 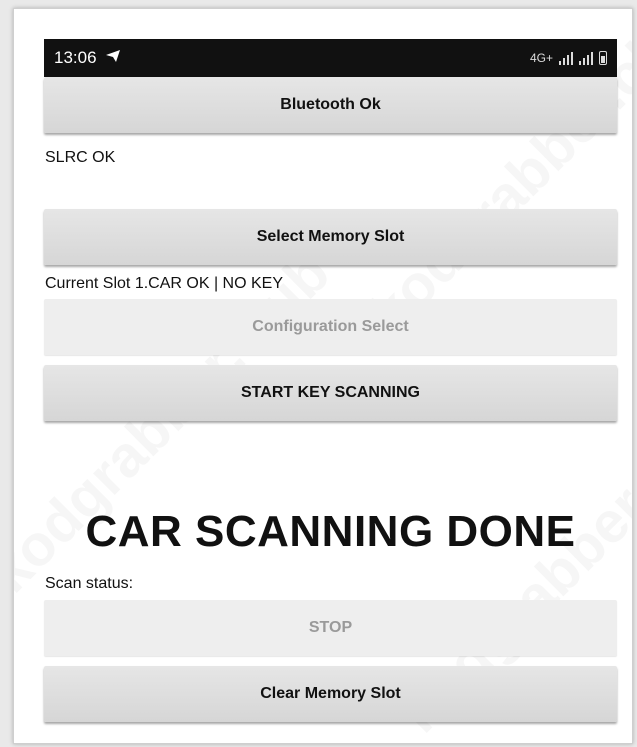 What do you see at coordinates (541, 58) in the screenshot?
I see `network-type: 4G+` at bounding box center [541, 58].